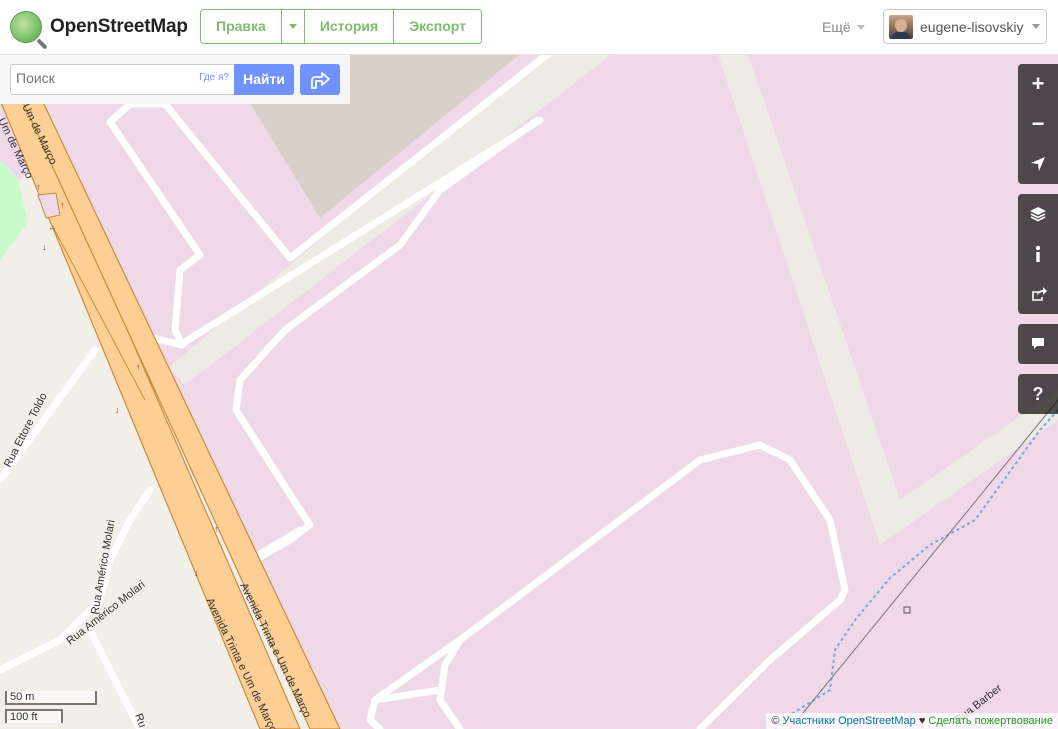 The image size is (1058, 729). I want to click on contributors-link: Участники OpenStreetMap, so click(848, 721).